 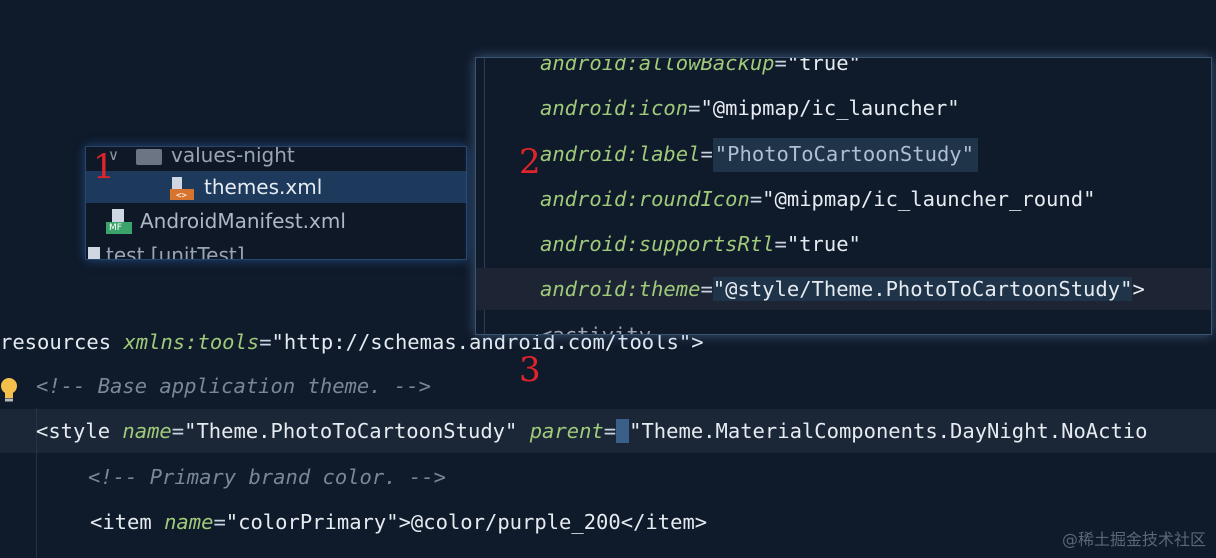 I want to click on xml-file-icon: <>, so click(x=183, y=189).